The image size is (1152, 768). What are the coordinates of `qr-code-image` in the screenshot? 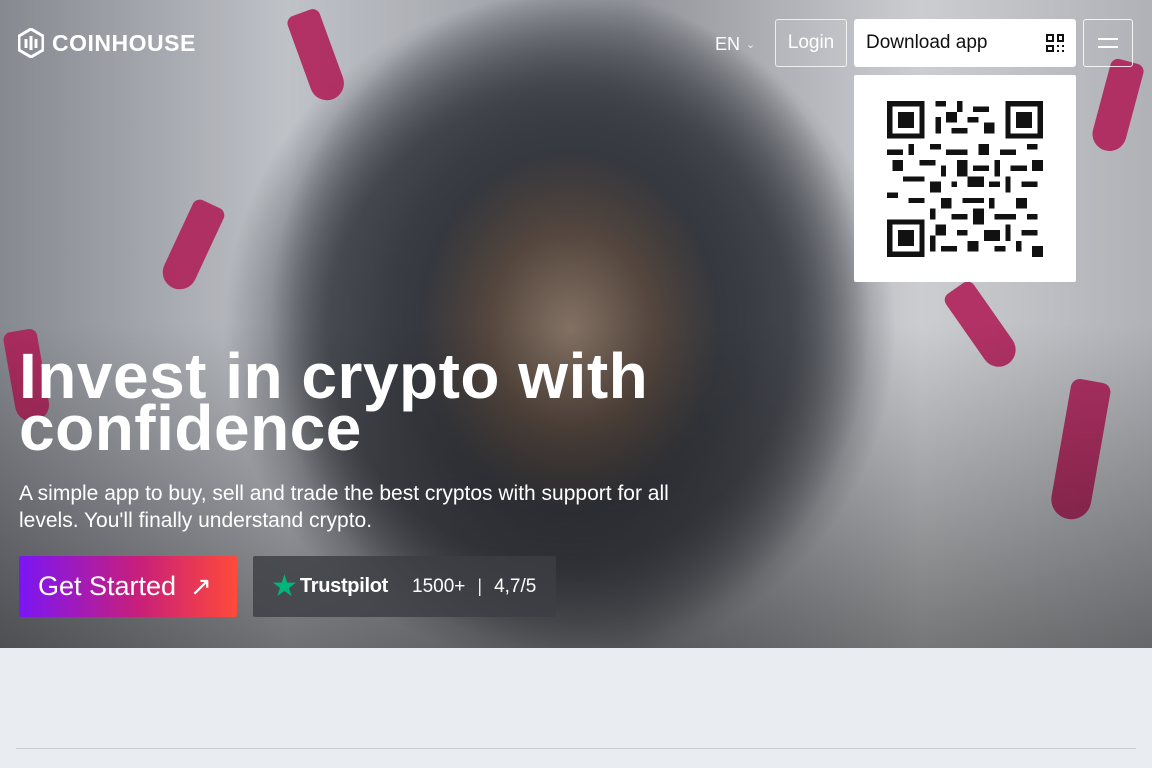 It's located at (965, 178).